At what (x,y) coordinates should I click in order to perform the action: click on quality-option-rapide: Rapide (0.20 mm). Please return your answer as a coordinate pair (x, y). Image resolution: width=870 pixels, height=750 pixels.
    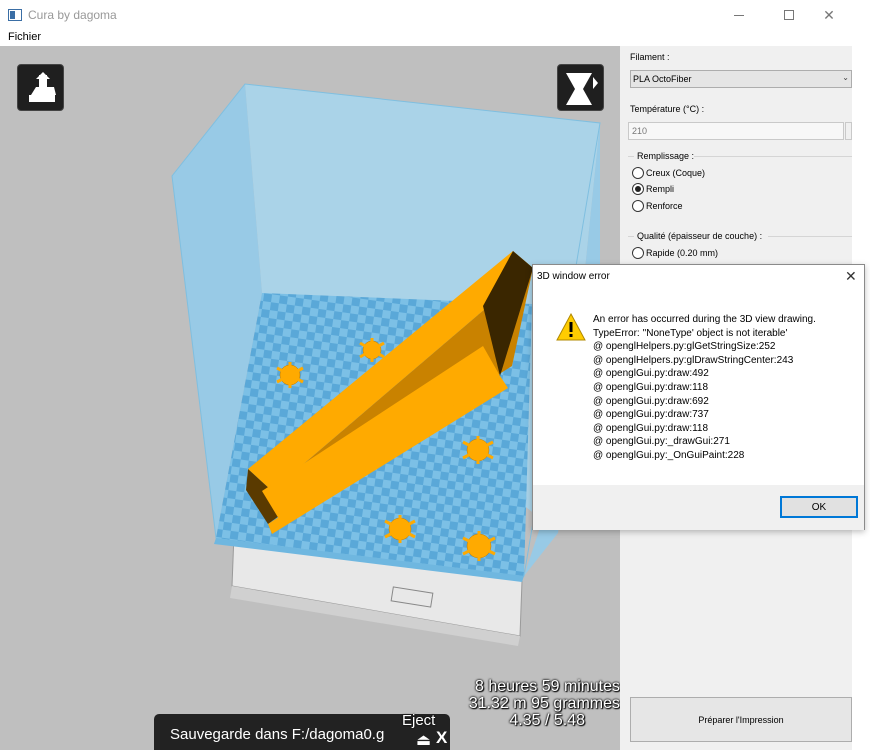
    Looking at the image, I should click on (675, 253).